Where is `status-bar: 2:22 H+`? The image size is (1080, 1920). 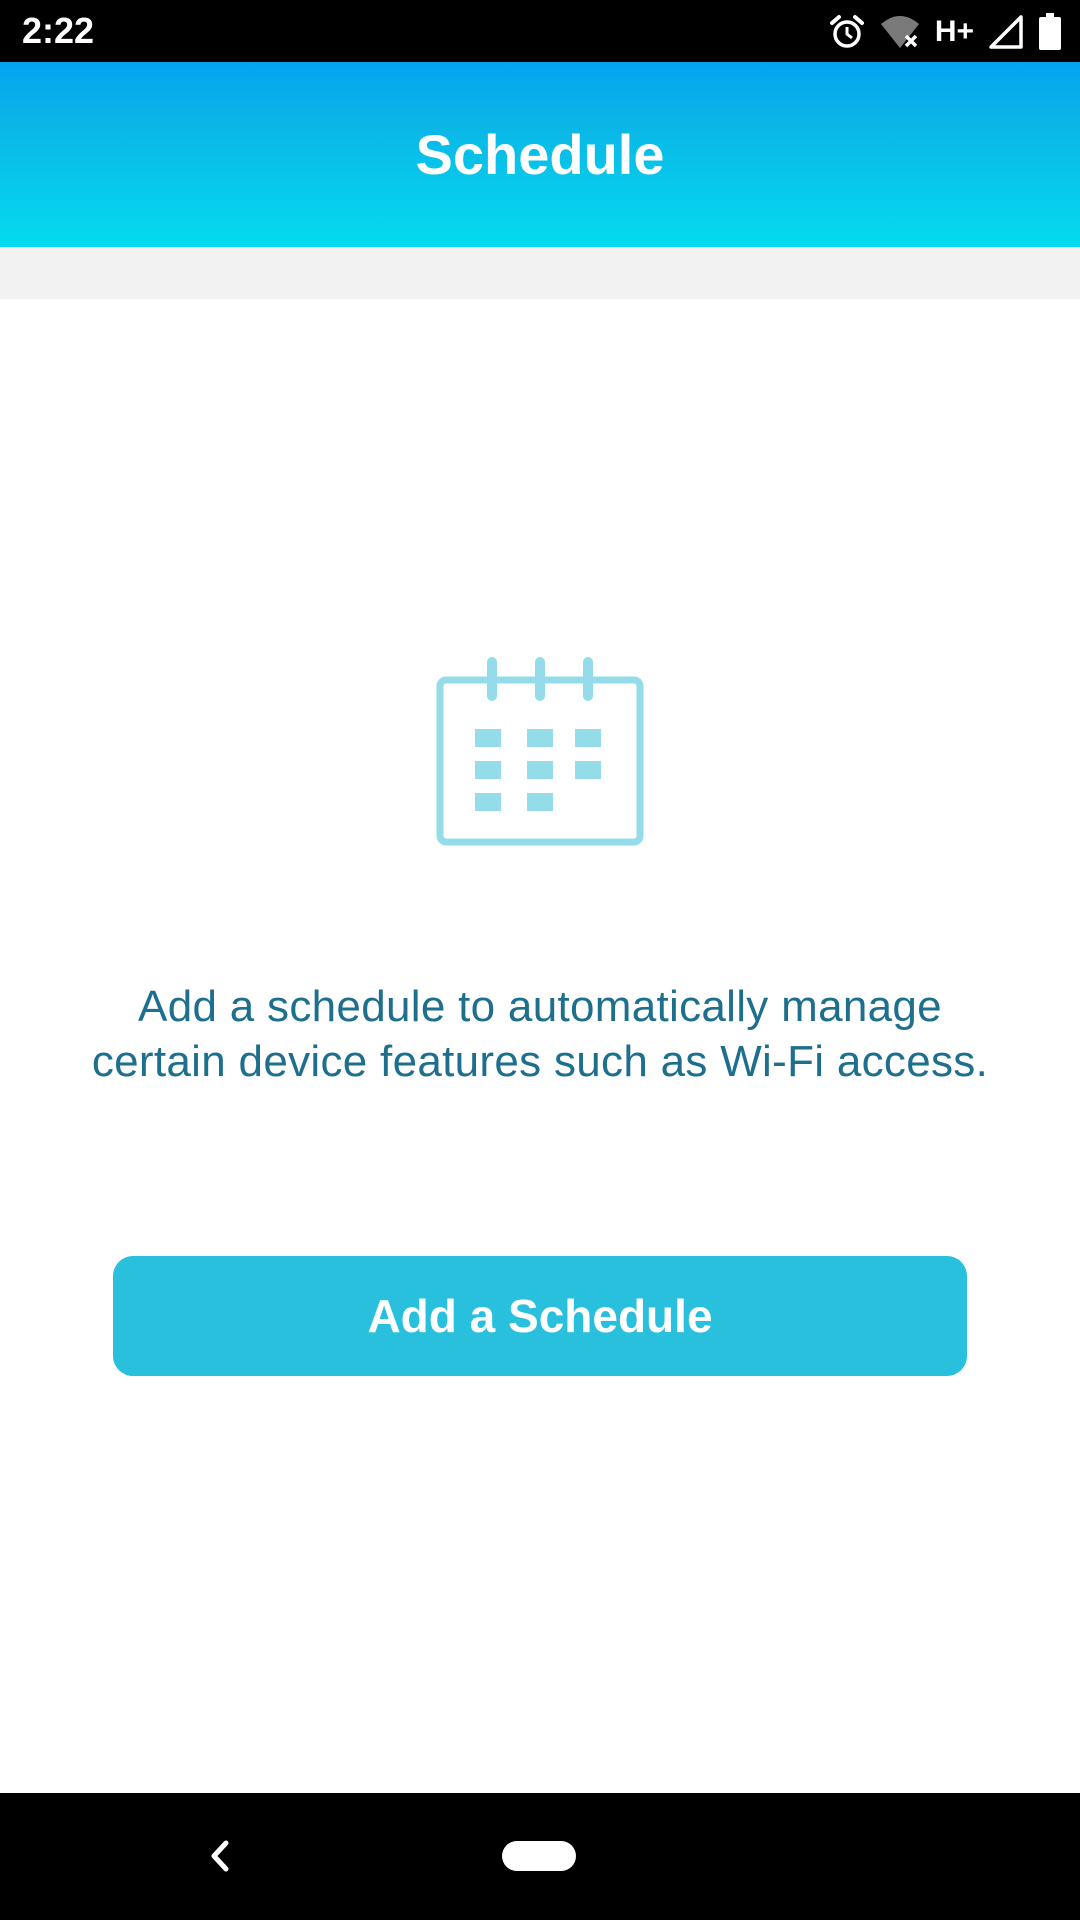 status-bar: 2:22 H+ is located at coordinates (540, 31).